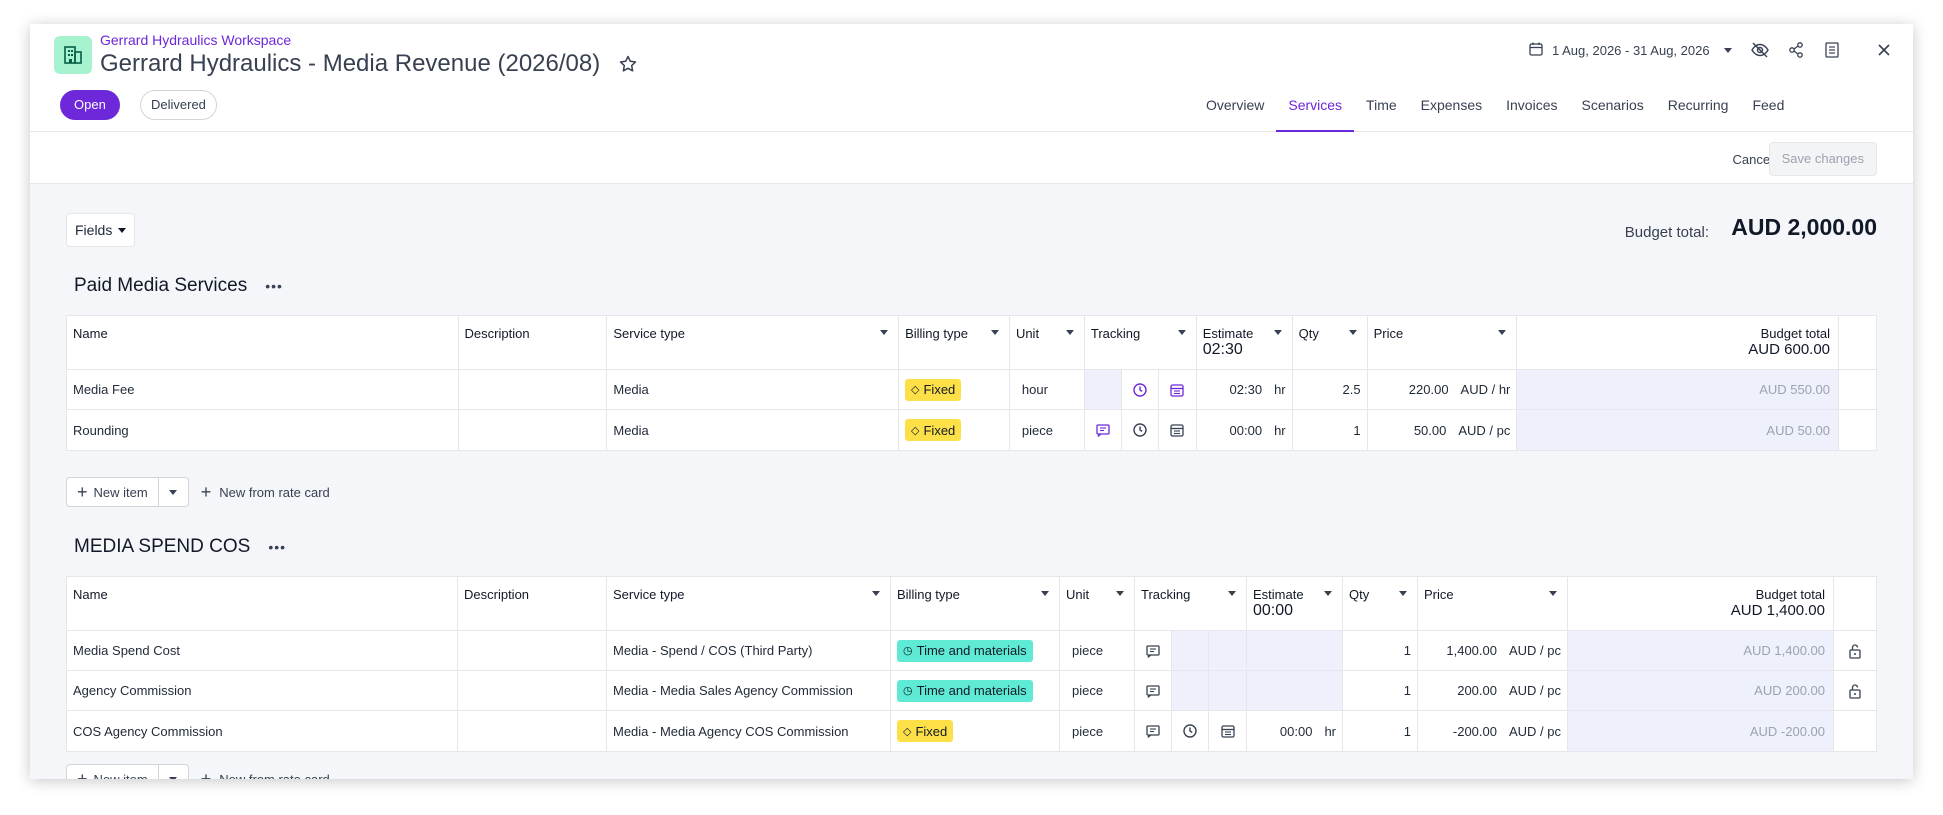 This screenshot has width=1943, height=815. Describe the element at coordinates (101, 230) in the screenshot. I see `fields-button: Fields` at that location.